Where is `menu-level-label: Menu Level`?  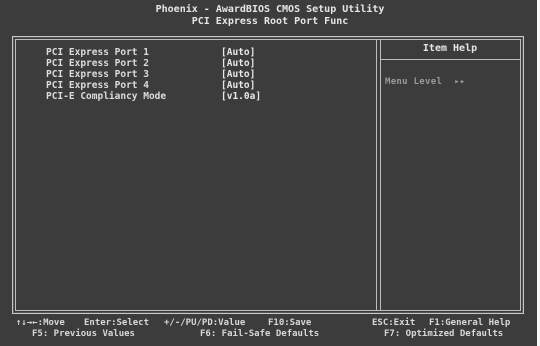 menu-level-label: Menu Level is located at coordinates (414, 82).